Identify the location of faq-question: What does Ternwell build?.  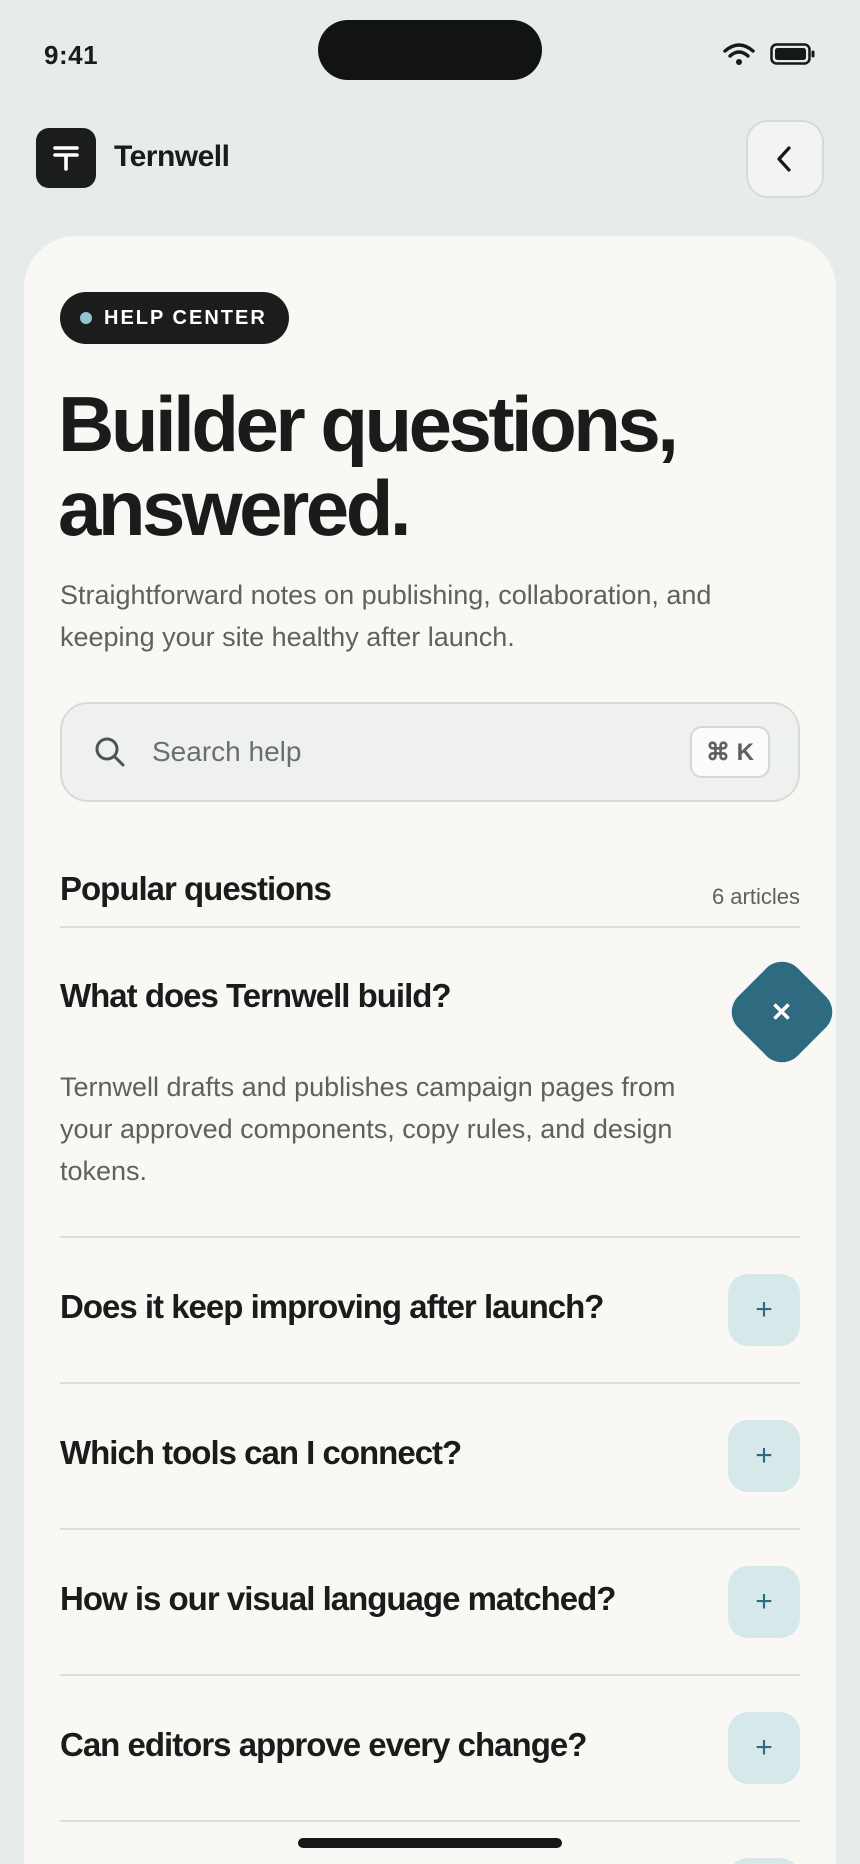
(380, 996).